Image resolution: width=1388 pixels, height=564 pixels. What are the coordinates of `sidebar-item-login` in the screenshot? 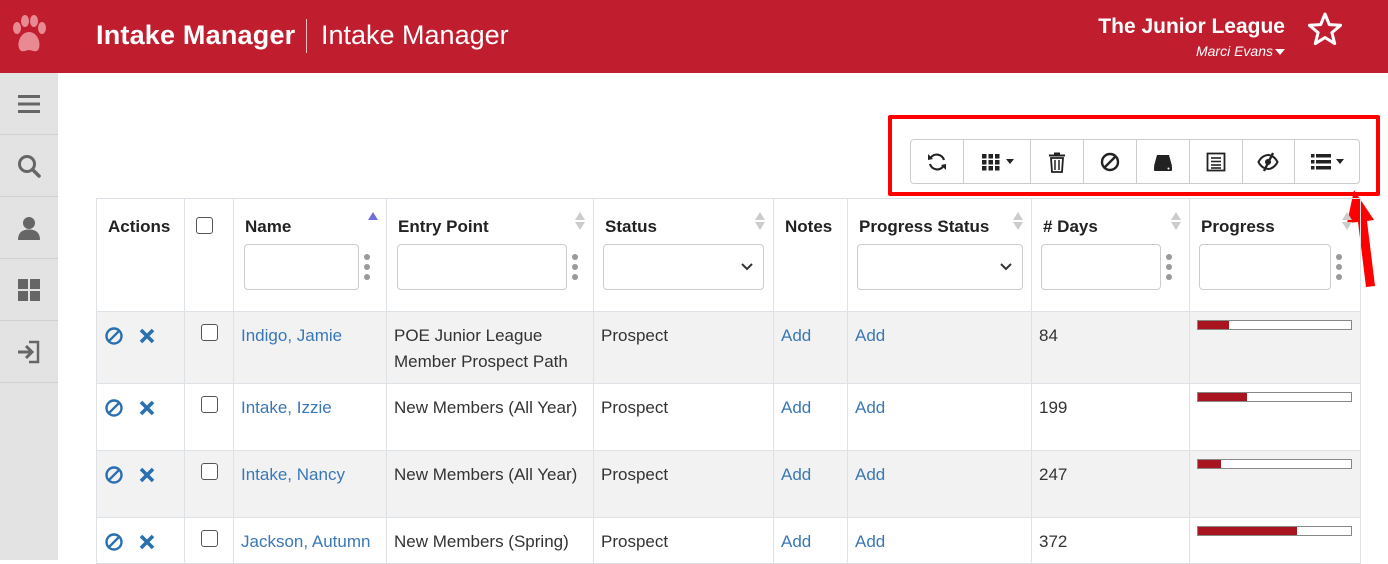 It's located at (29, 352).